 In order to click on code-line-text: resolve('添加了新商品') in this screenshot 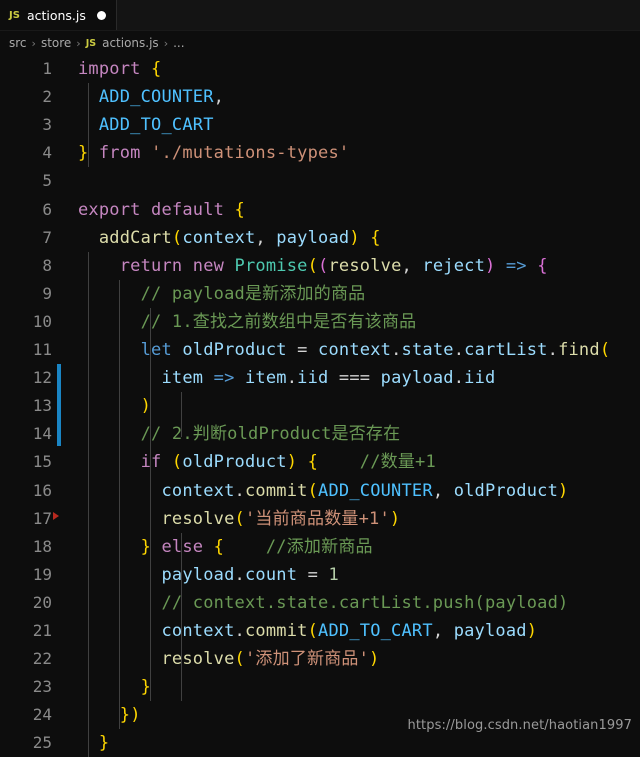, I will do `click(228, 659)`.